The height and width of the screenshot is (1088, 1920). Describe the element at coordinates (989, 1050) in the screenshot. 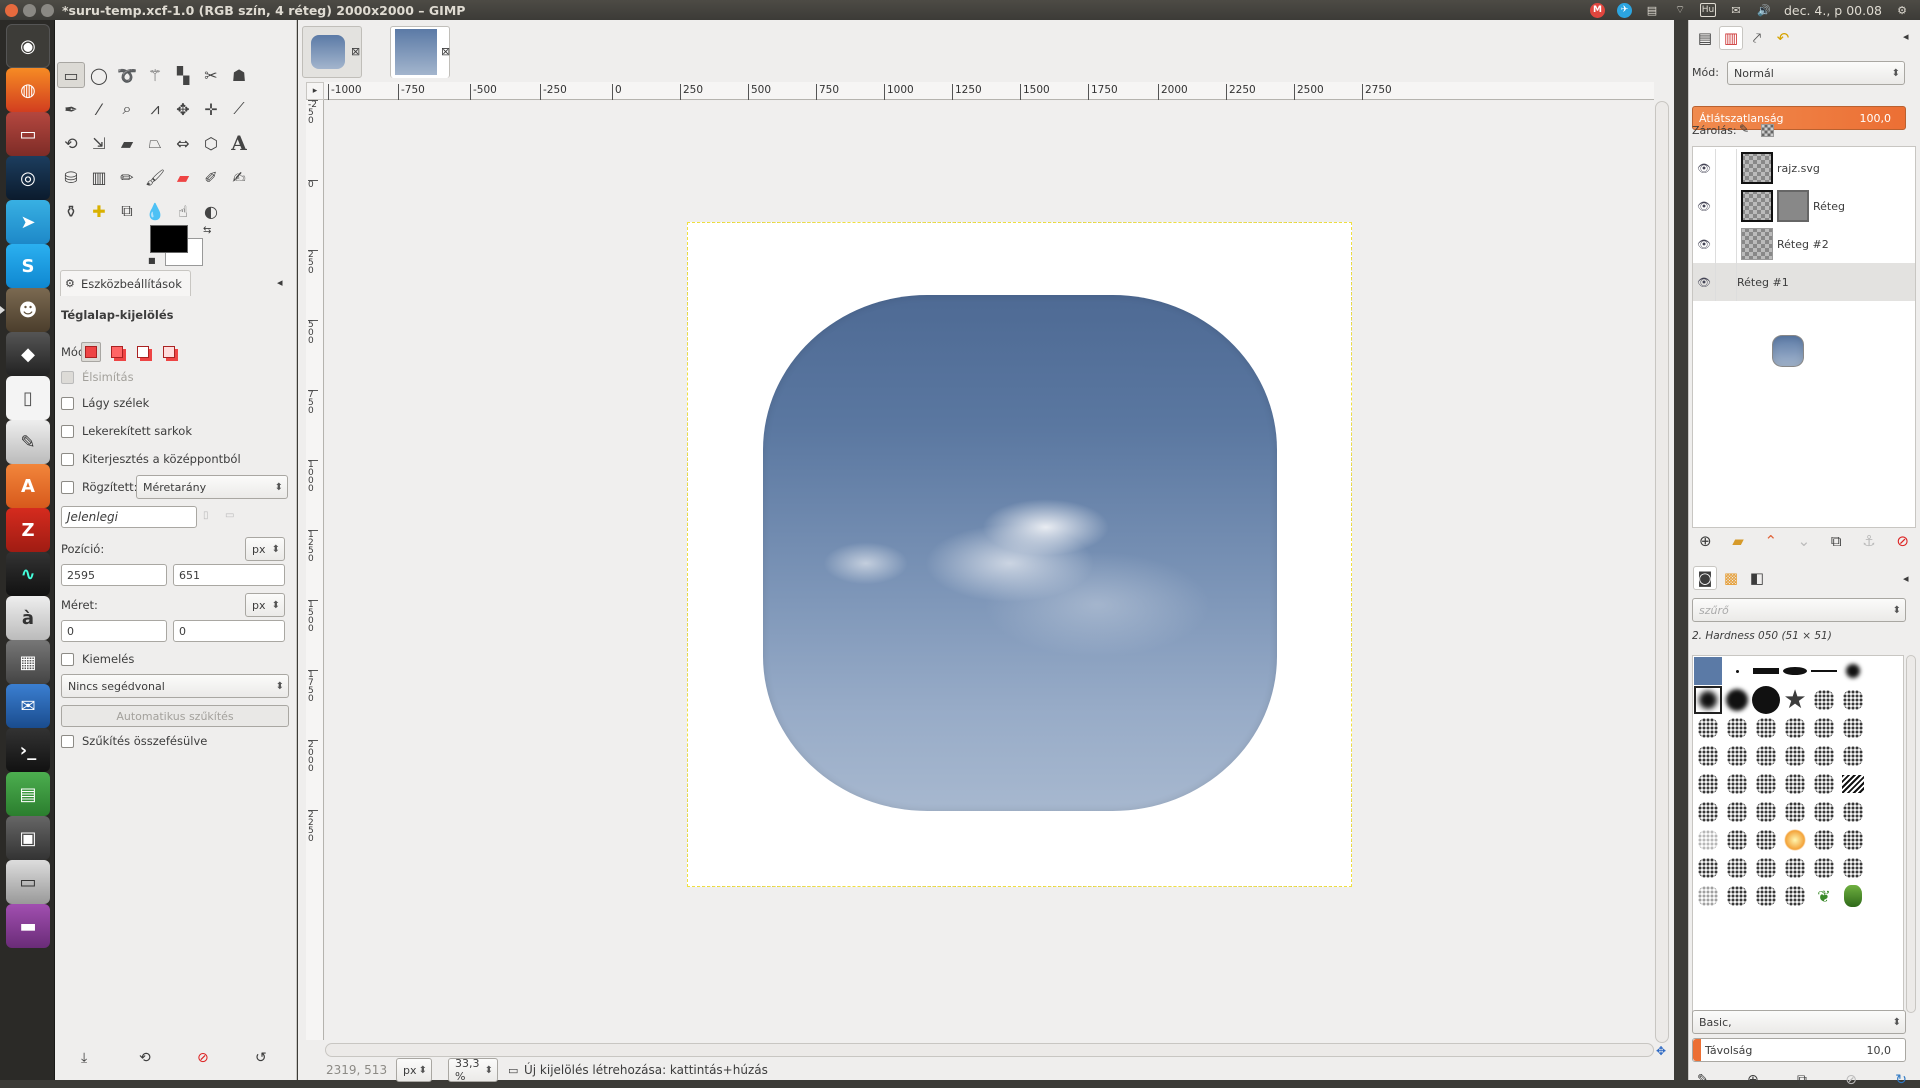

I see `horizontal-scrollbar` at that location.